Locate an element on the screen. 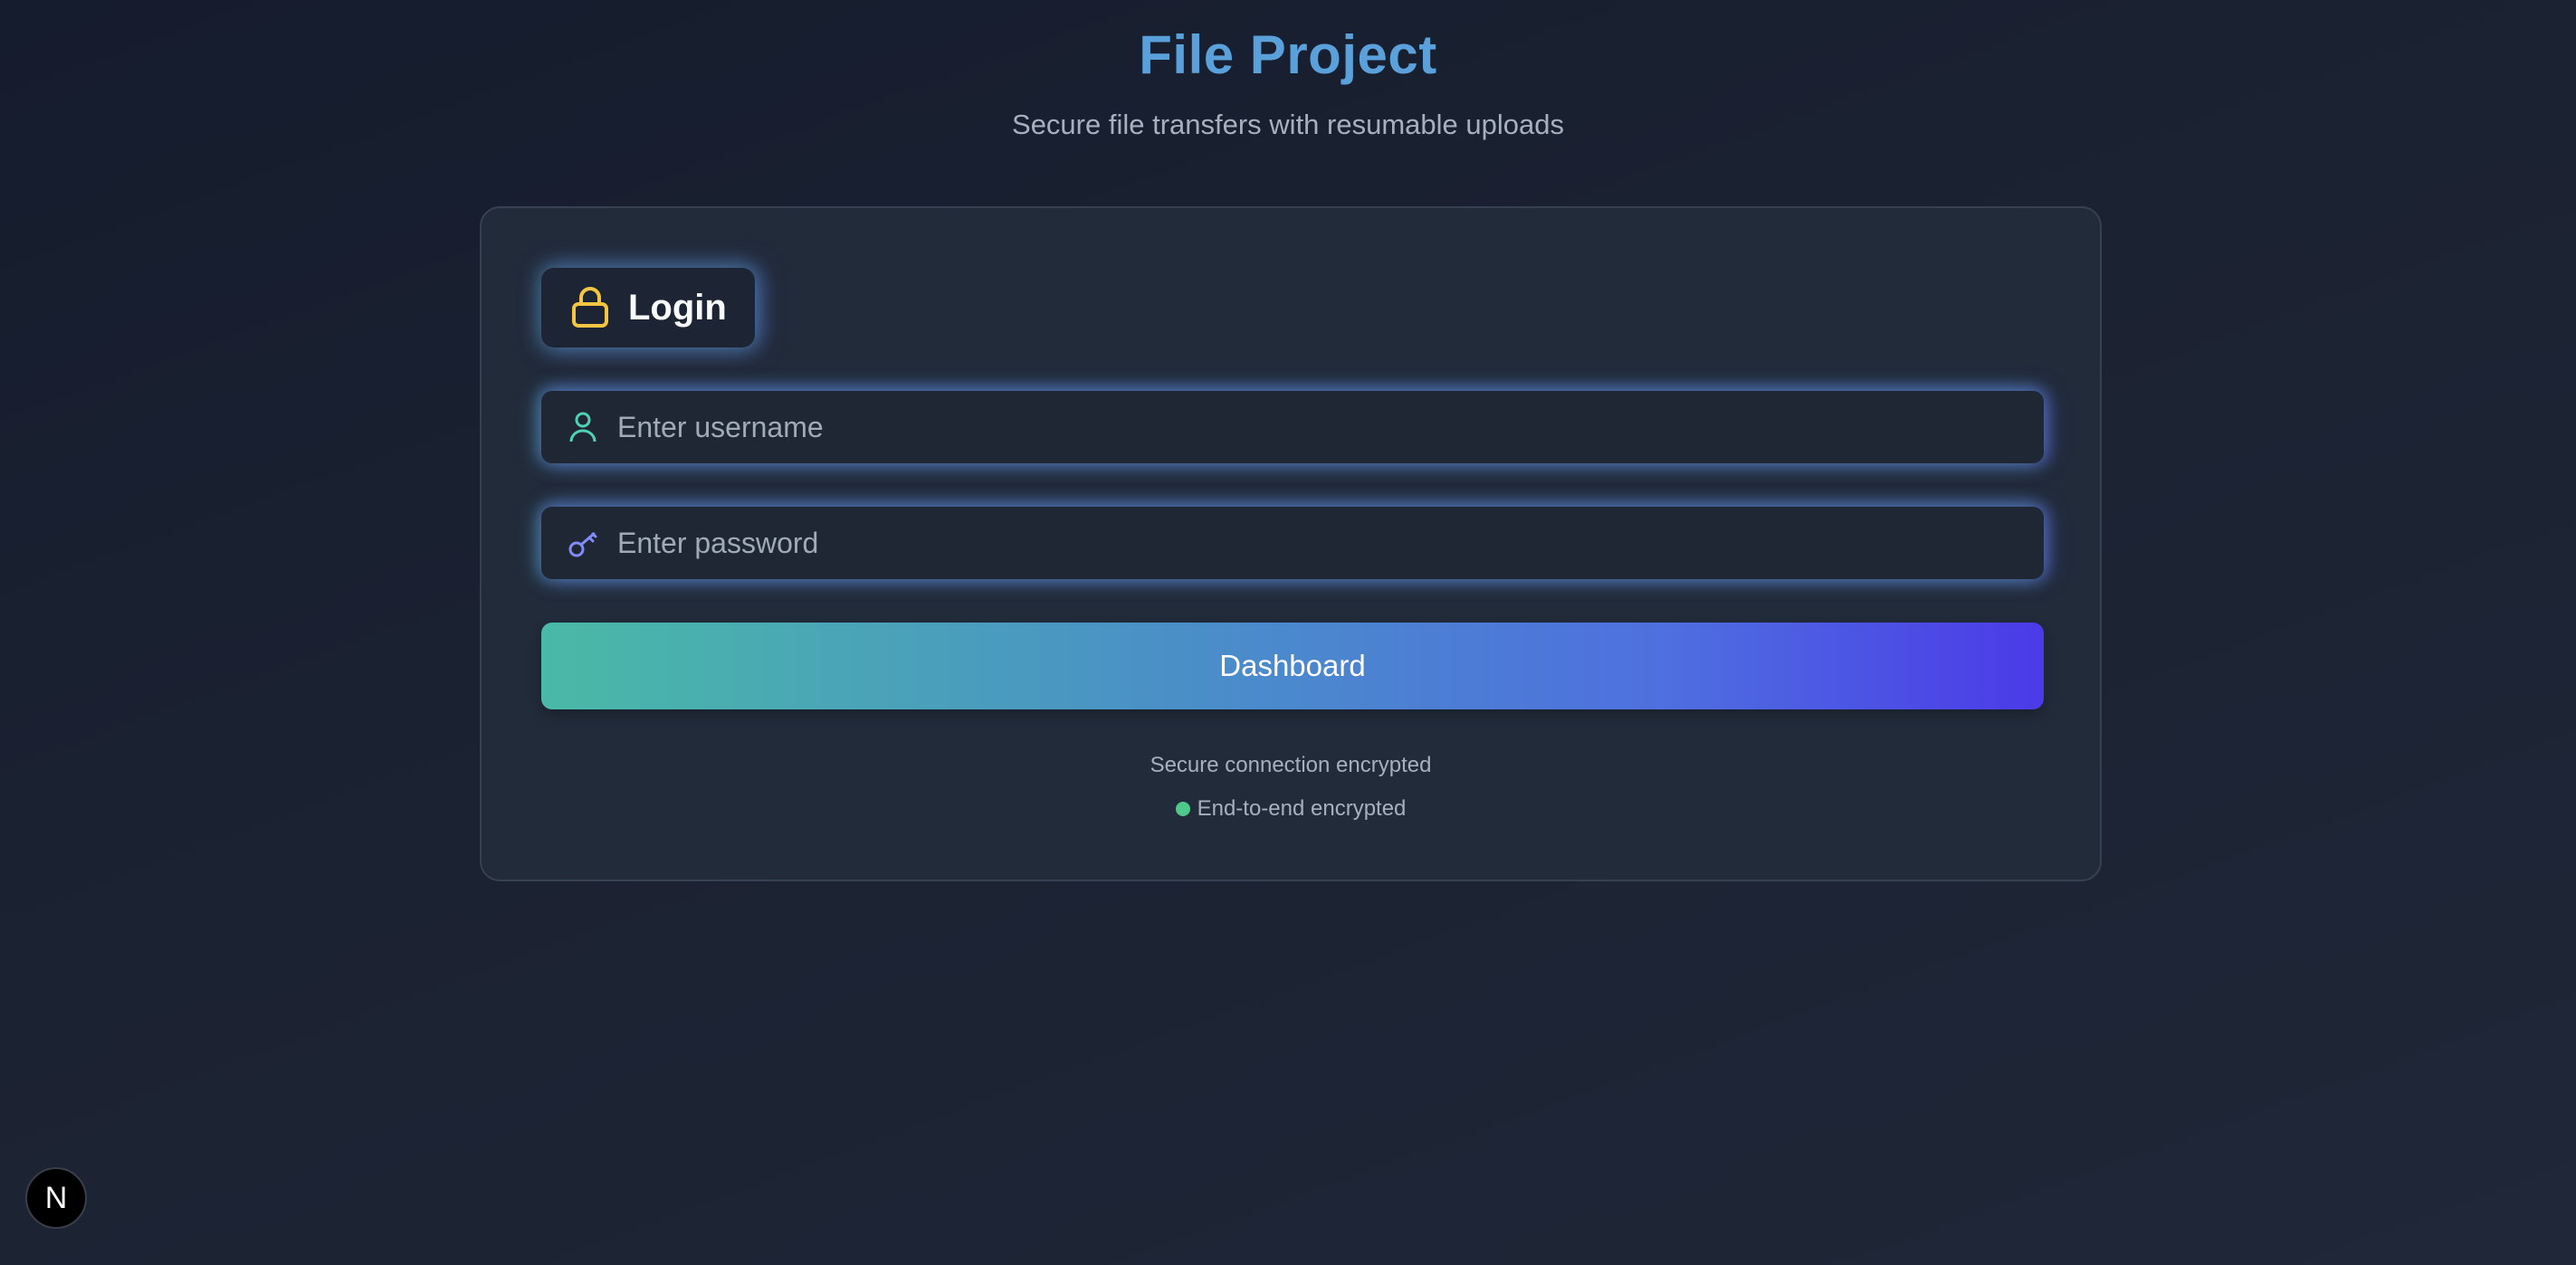 This screenshot has width=2576, height=1265. secure-connection-note: Secure connection encrypted is located at coordinates (1291, 765).